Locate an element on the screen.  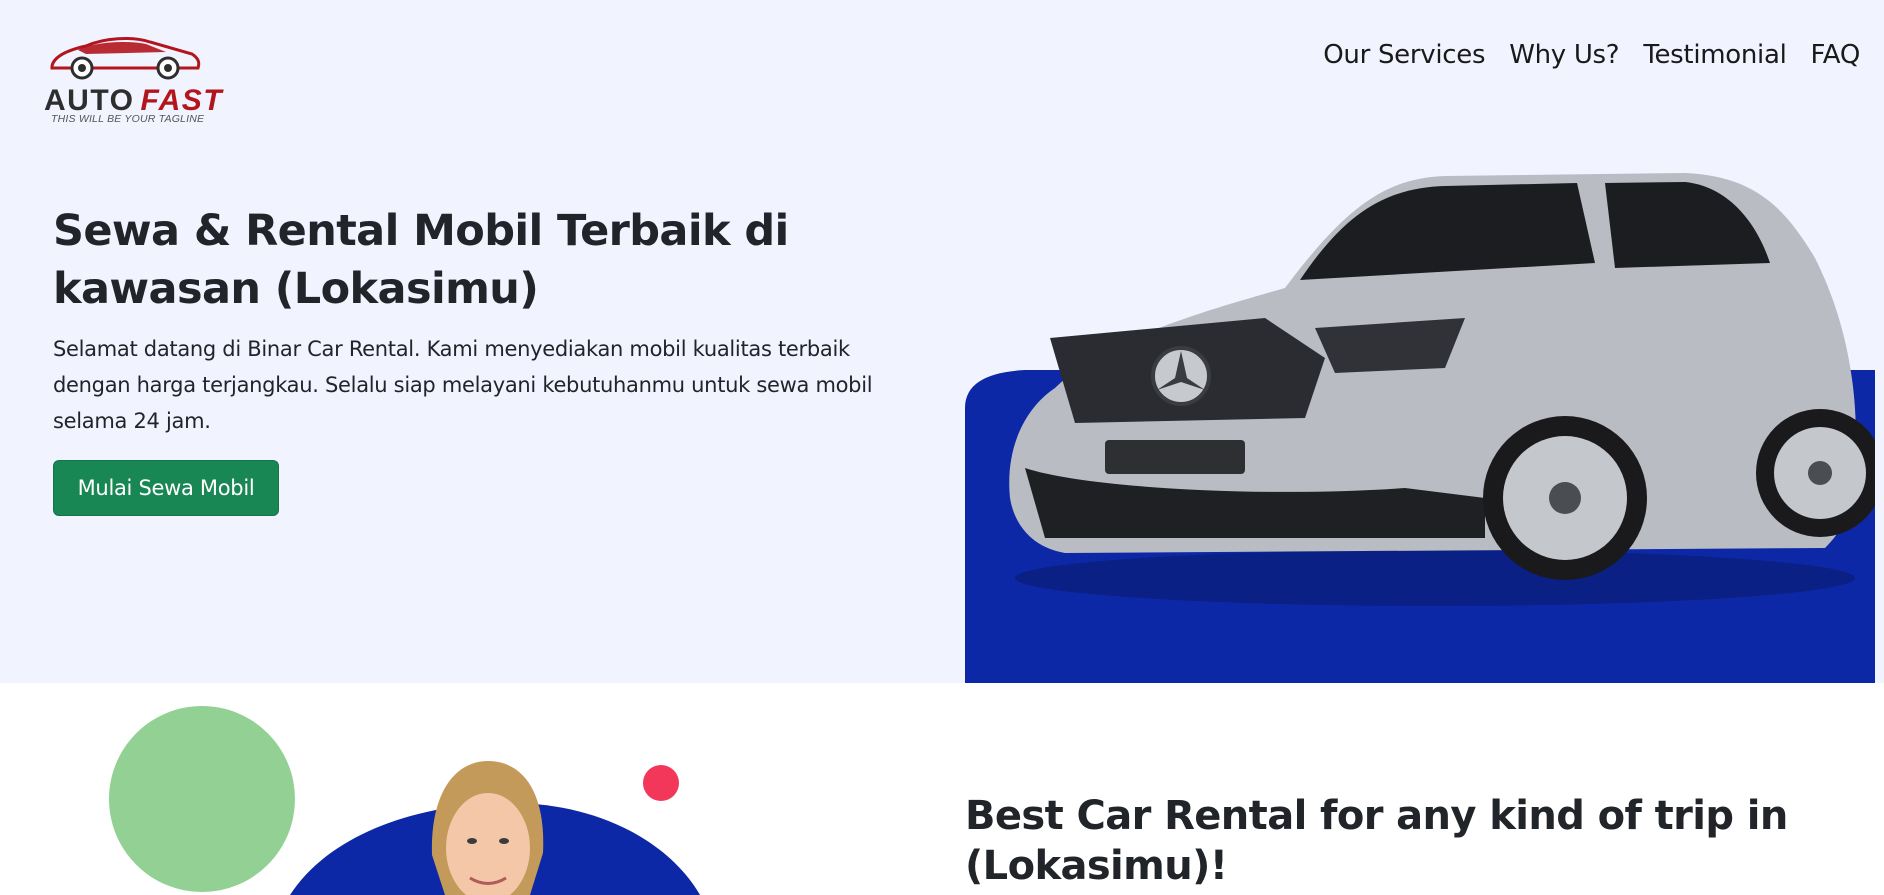
brand-logo: AUTO FAST THIS WILL BE YOUR TAGLINE is located at coordinates (132, 82).